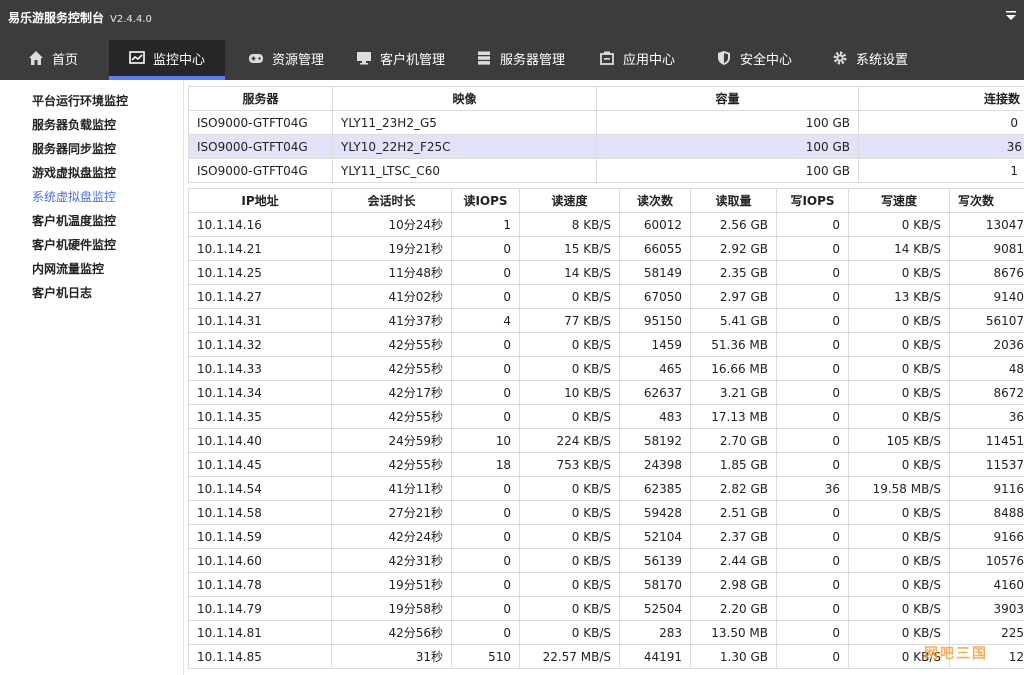 The image size is (1024, 675). I want to click on tab-app-center-label: 应用中心, so click(649, 60).